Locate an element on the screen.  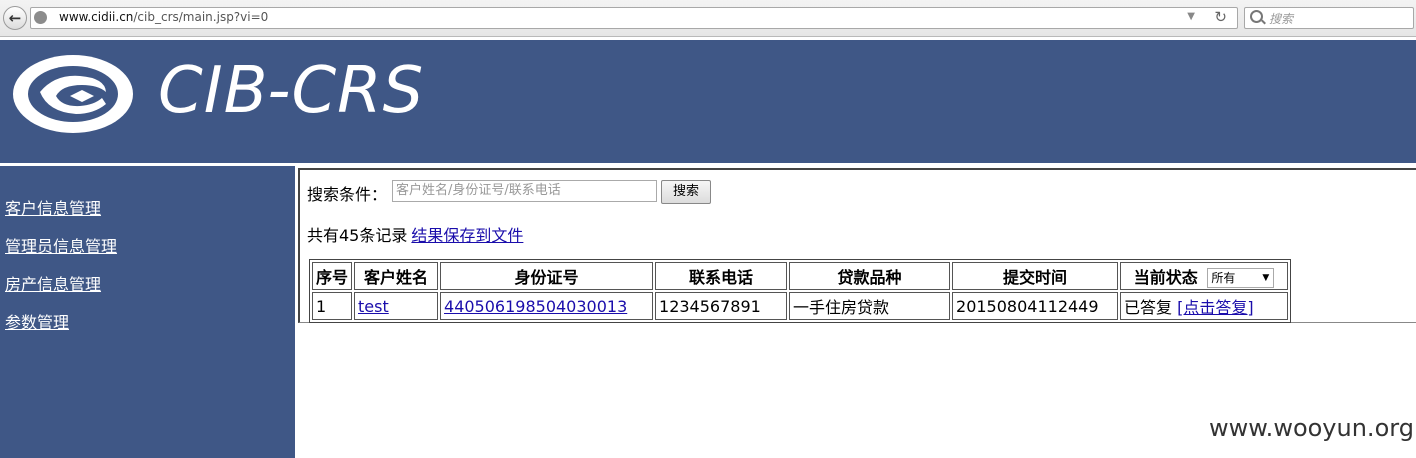
record-summary: 共有45条记录 结果保存到文件 is located at coordinates (415, 234).